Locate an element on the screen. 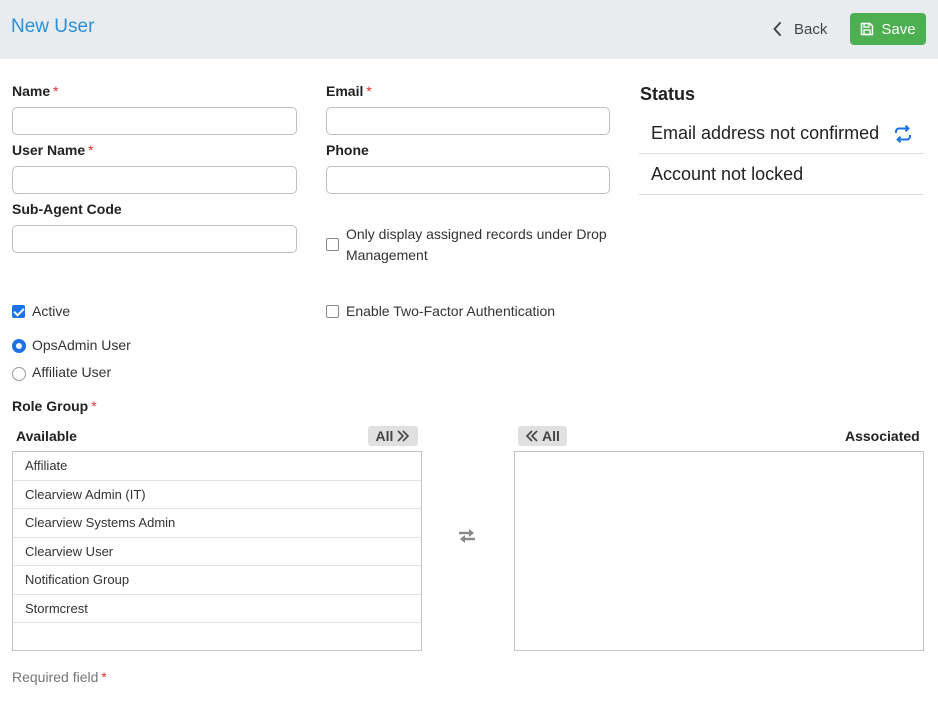 The height and width of the screenshot is (717, 938). username-label-text: User Name is located at coordinates (49, 150).